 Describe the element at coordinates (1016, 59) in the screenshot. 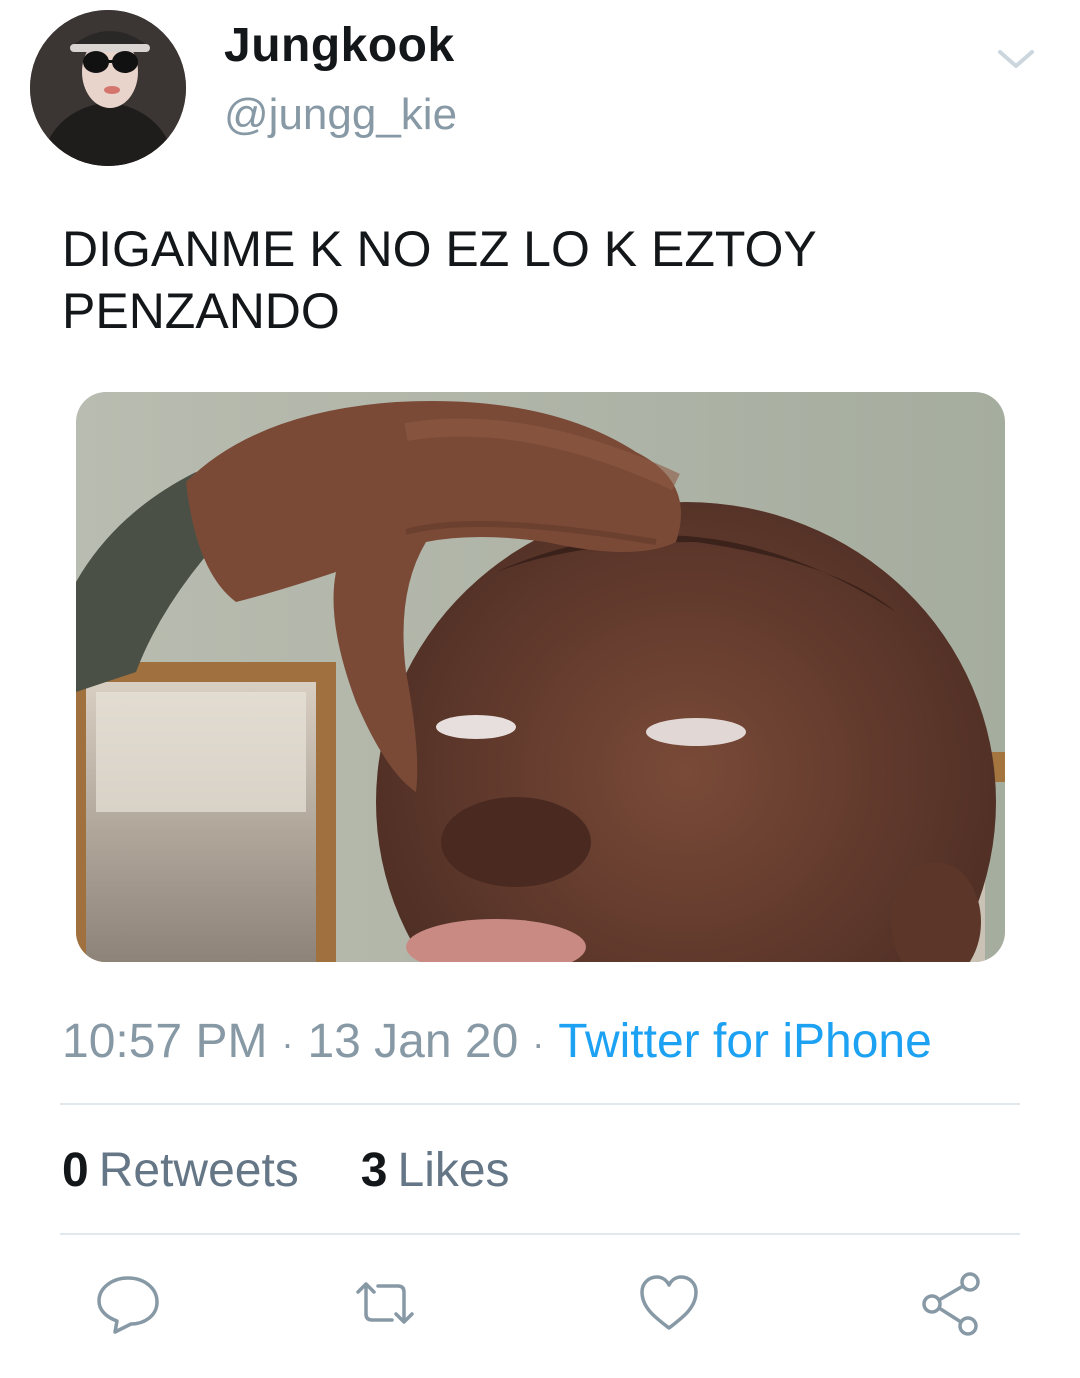

I see `chevron-down-icon` at that location.